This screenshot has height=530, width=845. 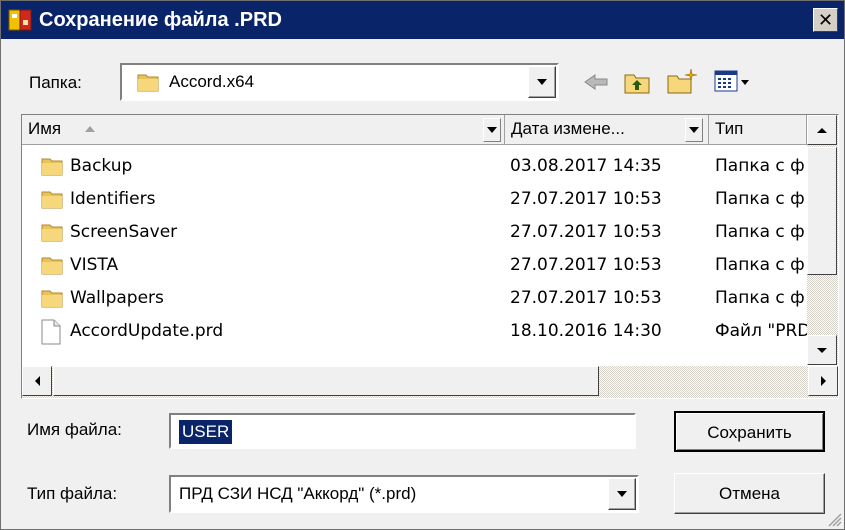 I want to click on filetype-combo: ПРД СЗИ НСД "Аккорд" (*.prd), so click(x=404, y=494).